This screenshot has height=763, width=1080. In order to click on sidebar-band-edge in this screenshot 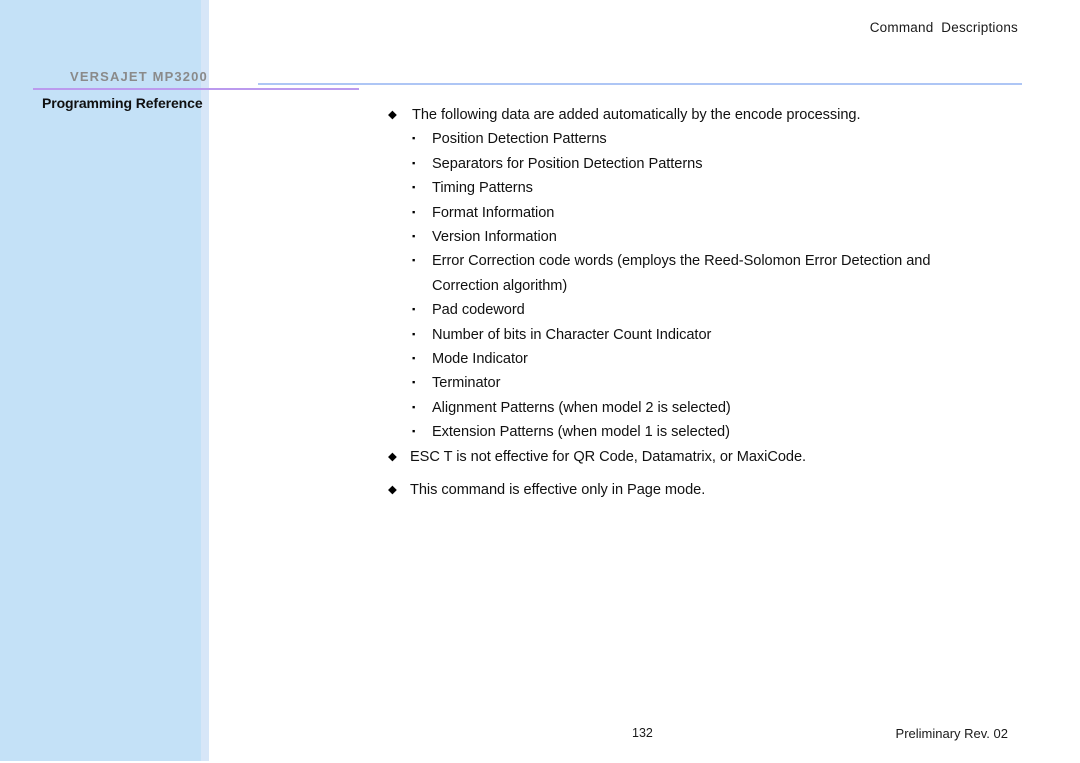, I will do `click(205, 380)`.